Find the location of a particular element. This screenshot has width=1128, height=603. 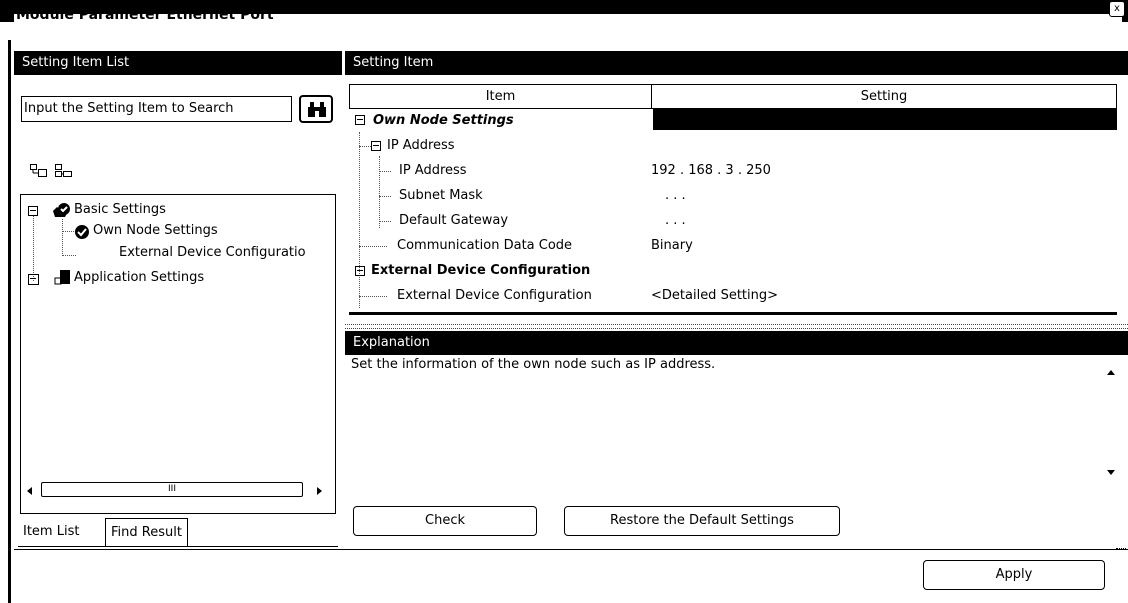

horizontal-scroll-thumb: III is located at coordinates (172, 489).